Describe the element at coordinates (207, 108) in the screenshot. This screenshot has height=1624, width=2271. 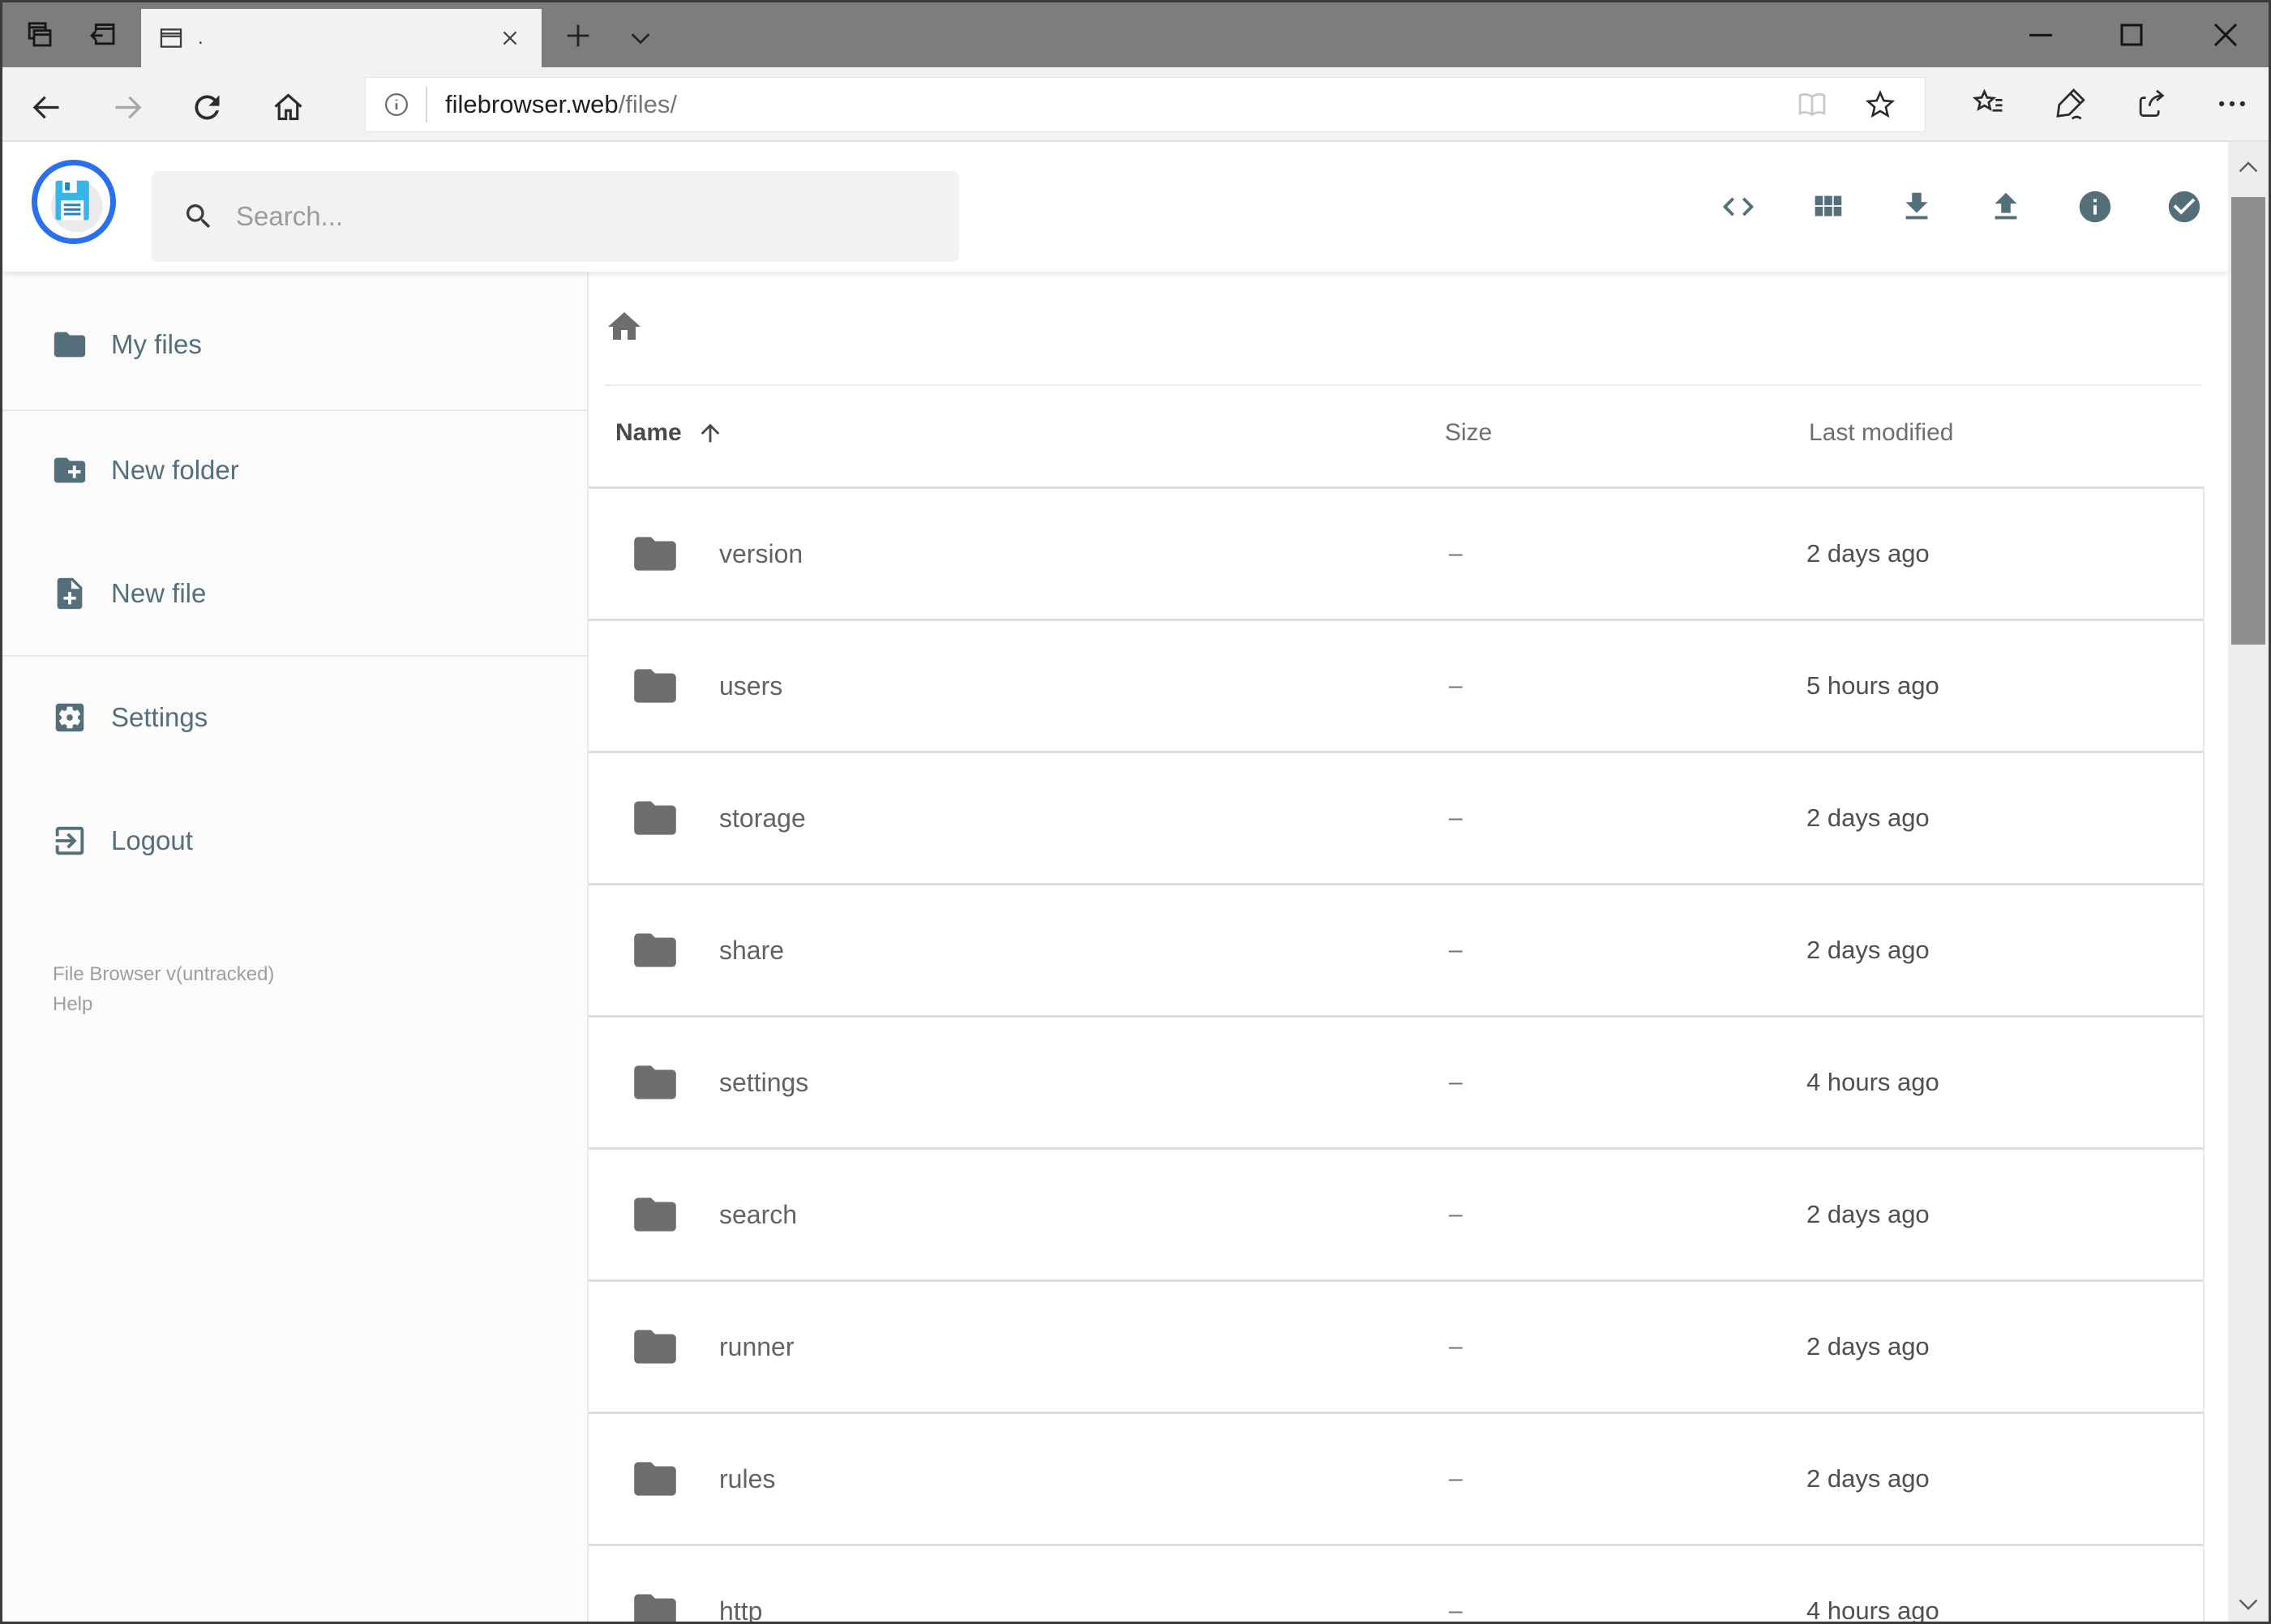
I see `refresh-icon` at that location.